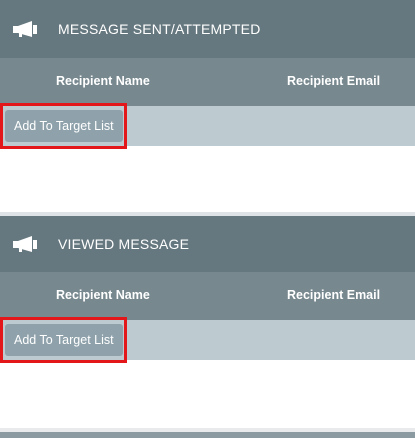  I want to click on panel-title: MESSAGE SENT/ATTEMPTED, so click(159, 29).